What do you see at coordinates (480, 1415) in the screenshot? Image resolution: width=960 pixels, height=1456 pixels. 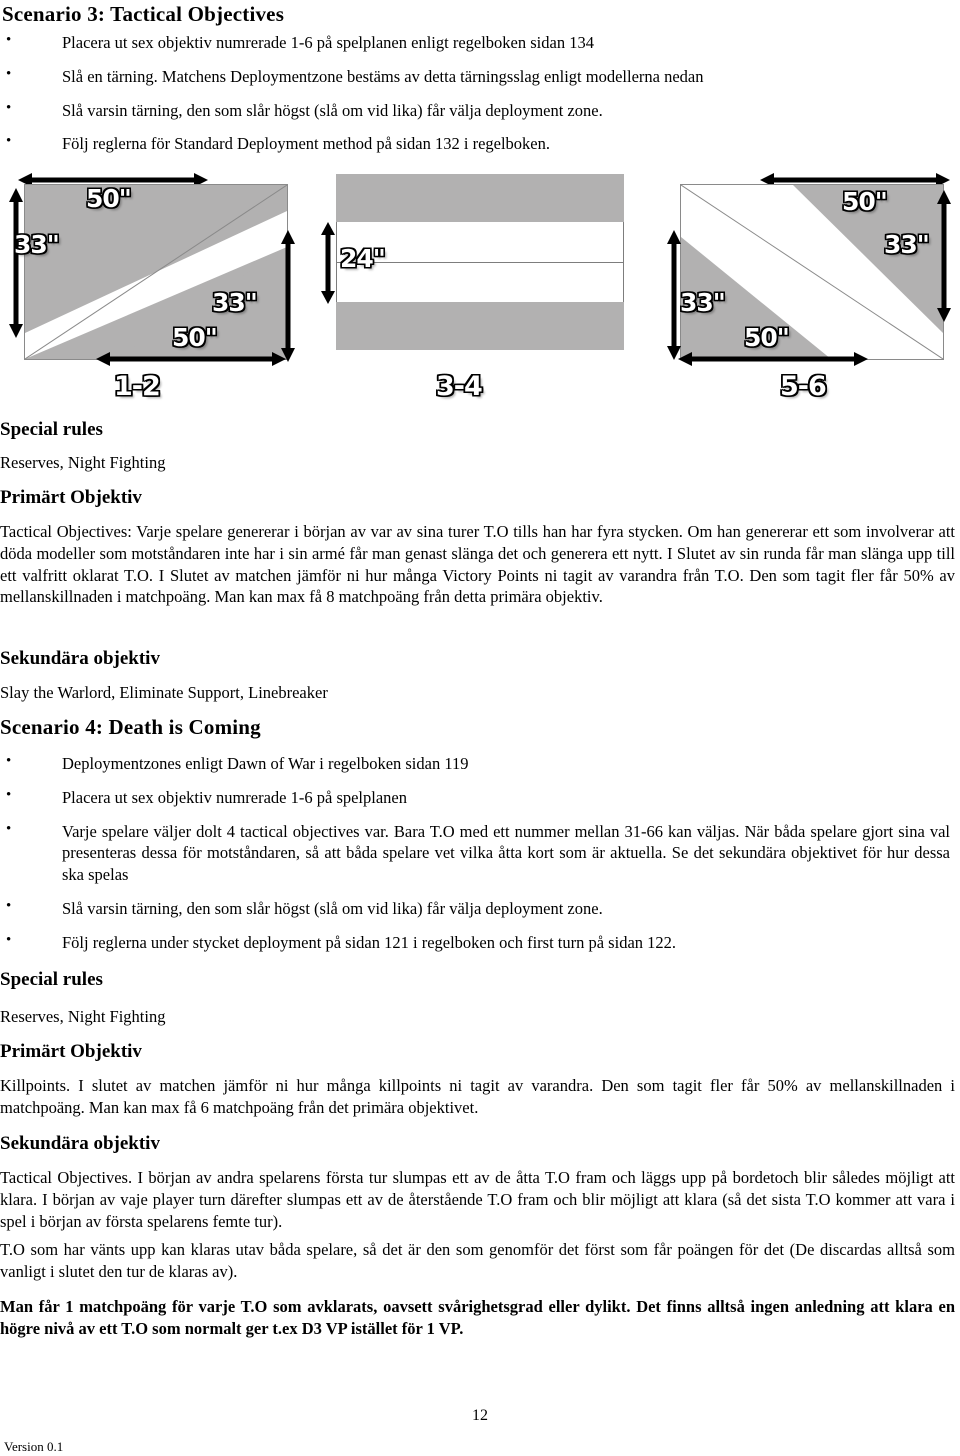 I see `page-number: 12` at bounding box center [480, 1415].